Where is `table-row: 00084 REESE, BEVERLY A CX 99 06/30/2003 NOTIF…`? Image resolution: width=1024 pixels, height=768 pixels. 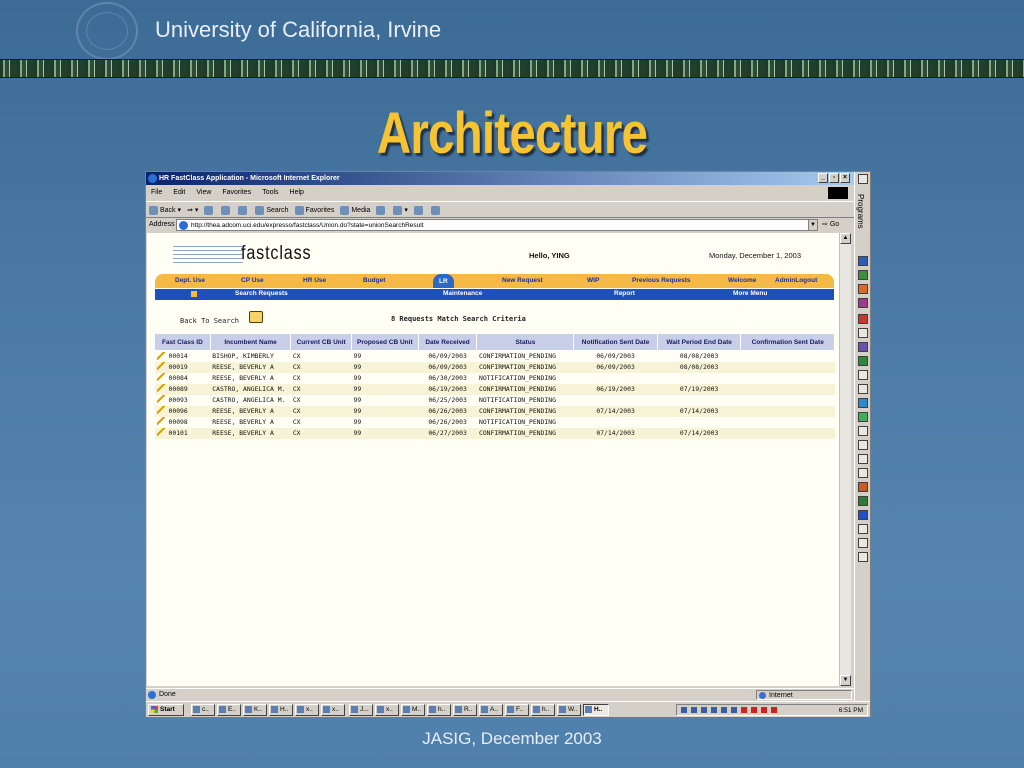 table-row: 00084 REESE, BEVERLY A CX 99 06/30/2003 NOTIF… is located at coordinates (494, 378).